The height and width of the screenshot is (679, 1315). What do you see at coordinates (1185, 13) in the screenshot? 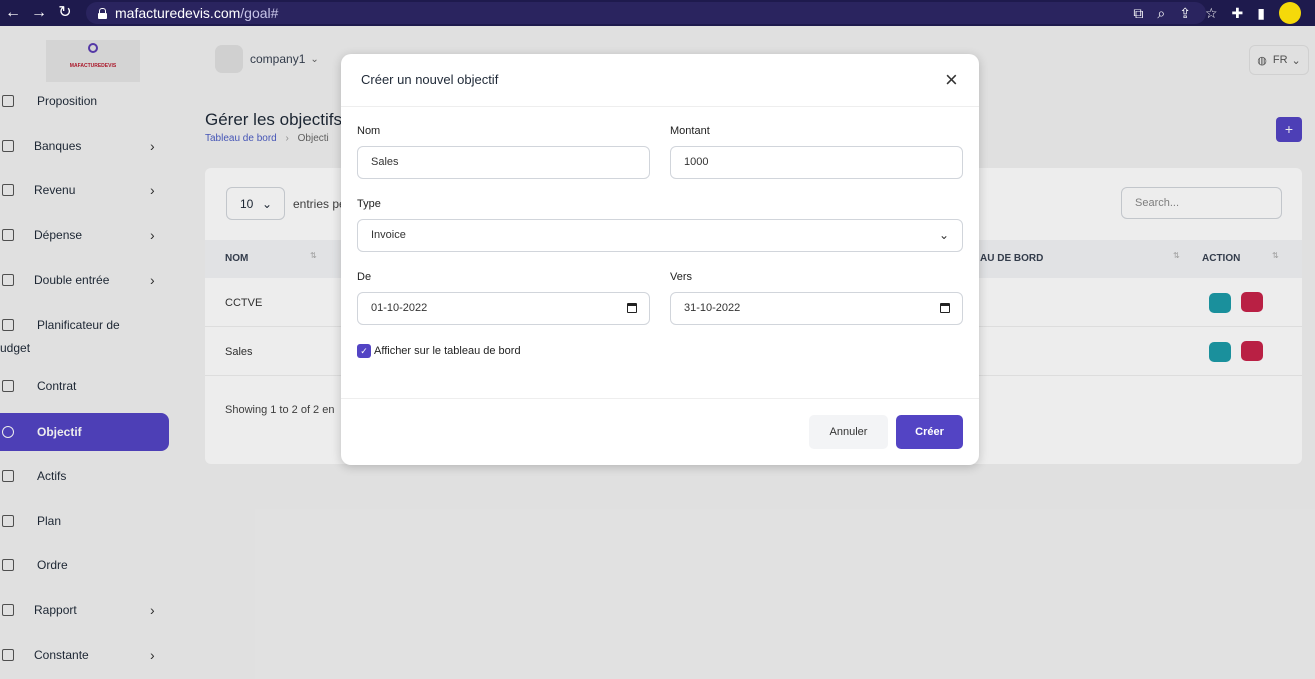
I see `share-icon: ⇪` at bounding box center [1185, 13].